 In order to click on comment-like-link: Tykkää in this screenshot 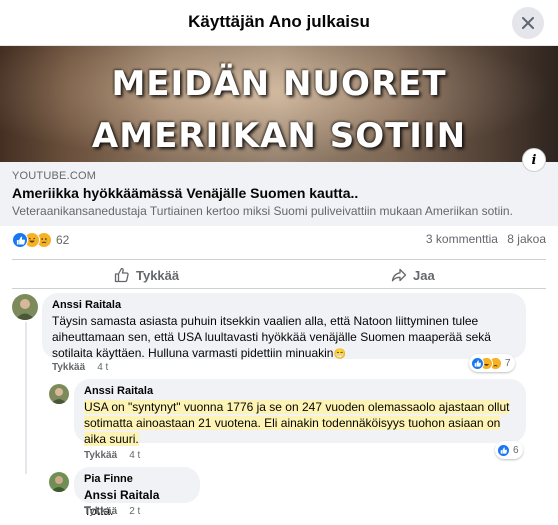, I will do `click(68, 367)`.